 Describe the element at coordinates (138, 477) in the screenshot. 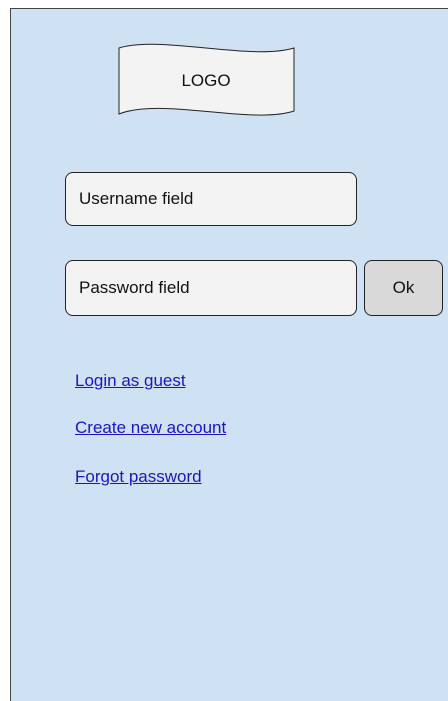

I see `forgot-password-link: Forgot password` at that location.